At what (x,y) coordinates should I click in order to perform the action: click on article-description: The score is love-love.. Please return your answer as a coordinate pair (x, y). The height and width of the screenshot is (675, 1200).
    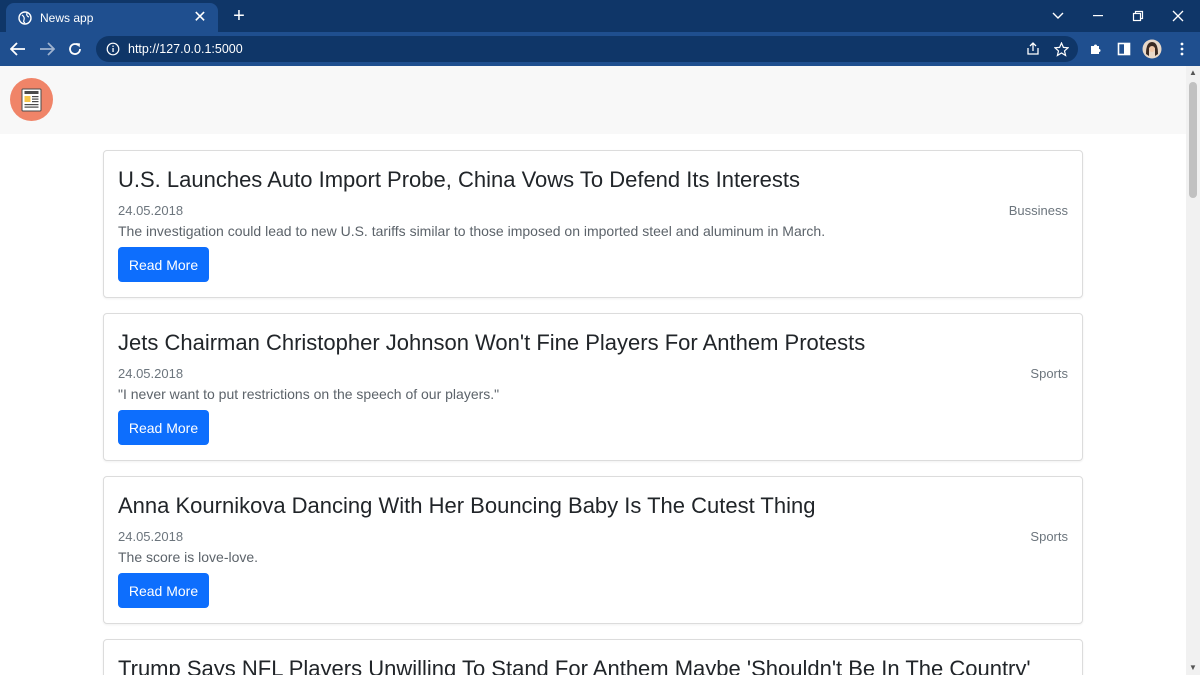
    Looking at the image, I should click on (188, 557).